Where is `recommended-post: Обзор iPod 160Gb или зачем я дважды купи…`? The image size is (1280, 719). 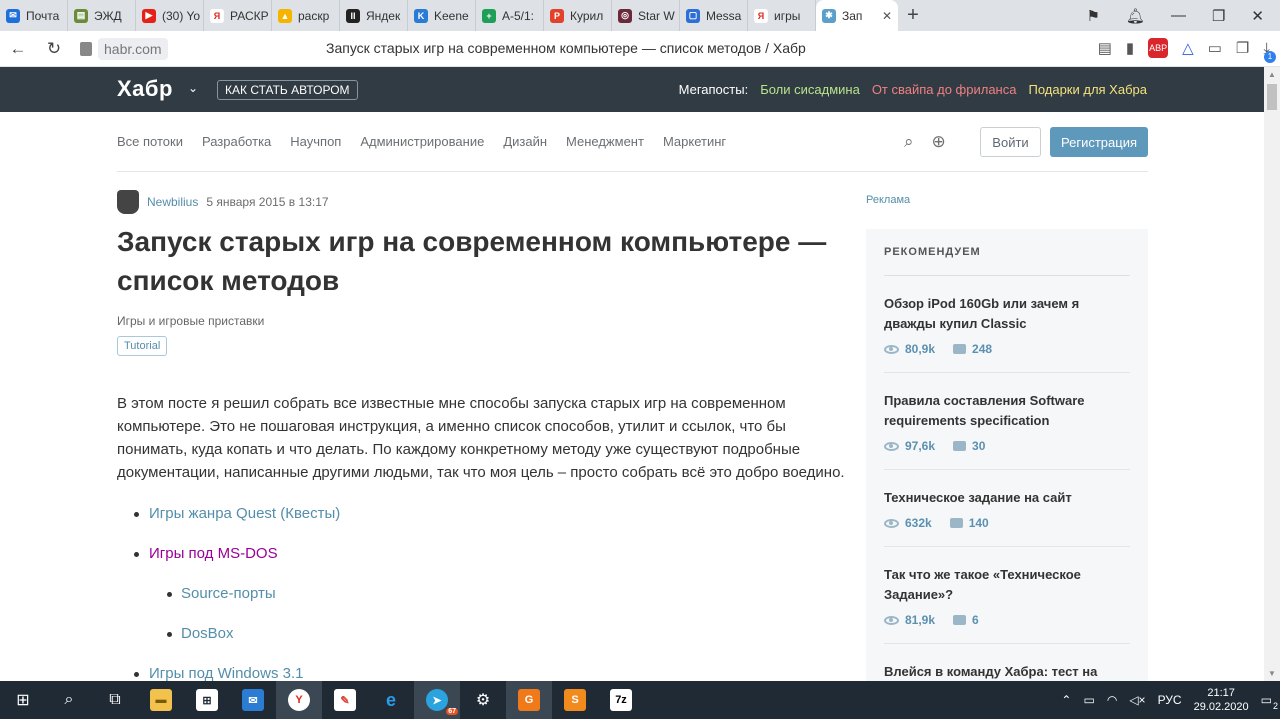 recommended-post: Обзор iPod 160Gb или зачем я дважды купи… is located at coordinates (1007, 324).